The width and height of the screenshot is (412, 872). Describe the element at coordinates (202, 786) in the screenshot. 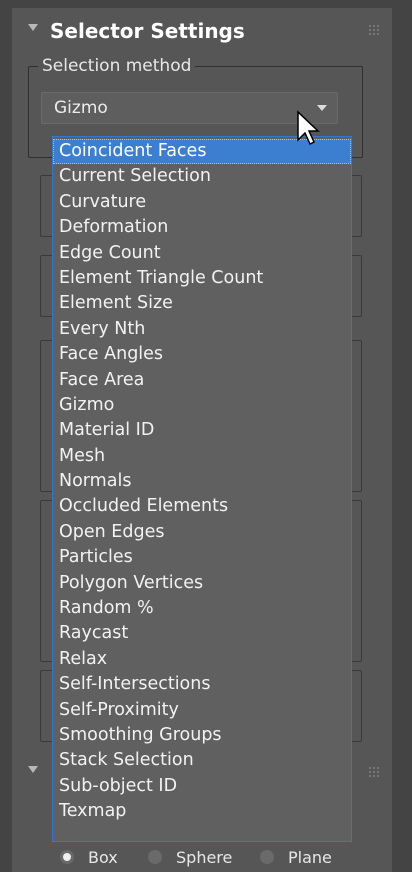

I see `dropdown-list-item: Sub-object ID` at that location.